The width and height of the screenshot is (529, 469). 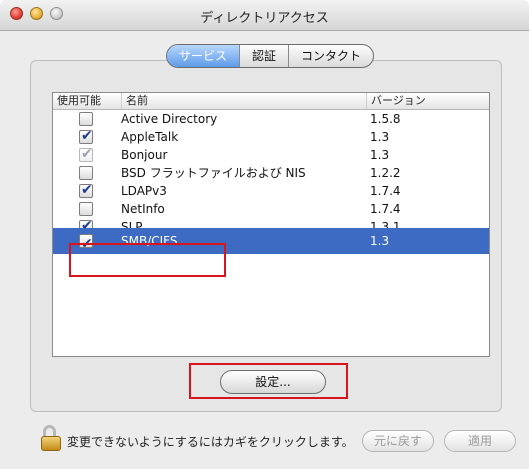 I want to click on lock-message: 変更できないようにするにはカギをクリックします。, so click(x=210, y=442).